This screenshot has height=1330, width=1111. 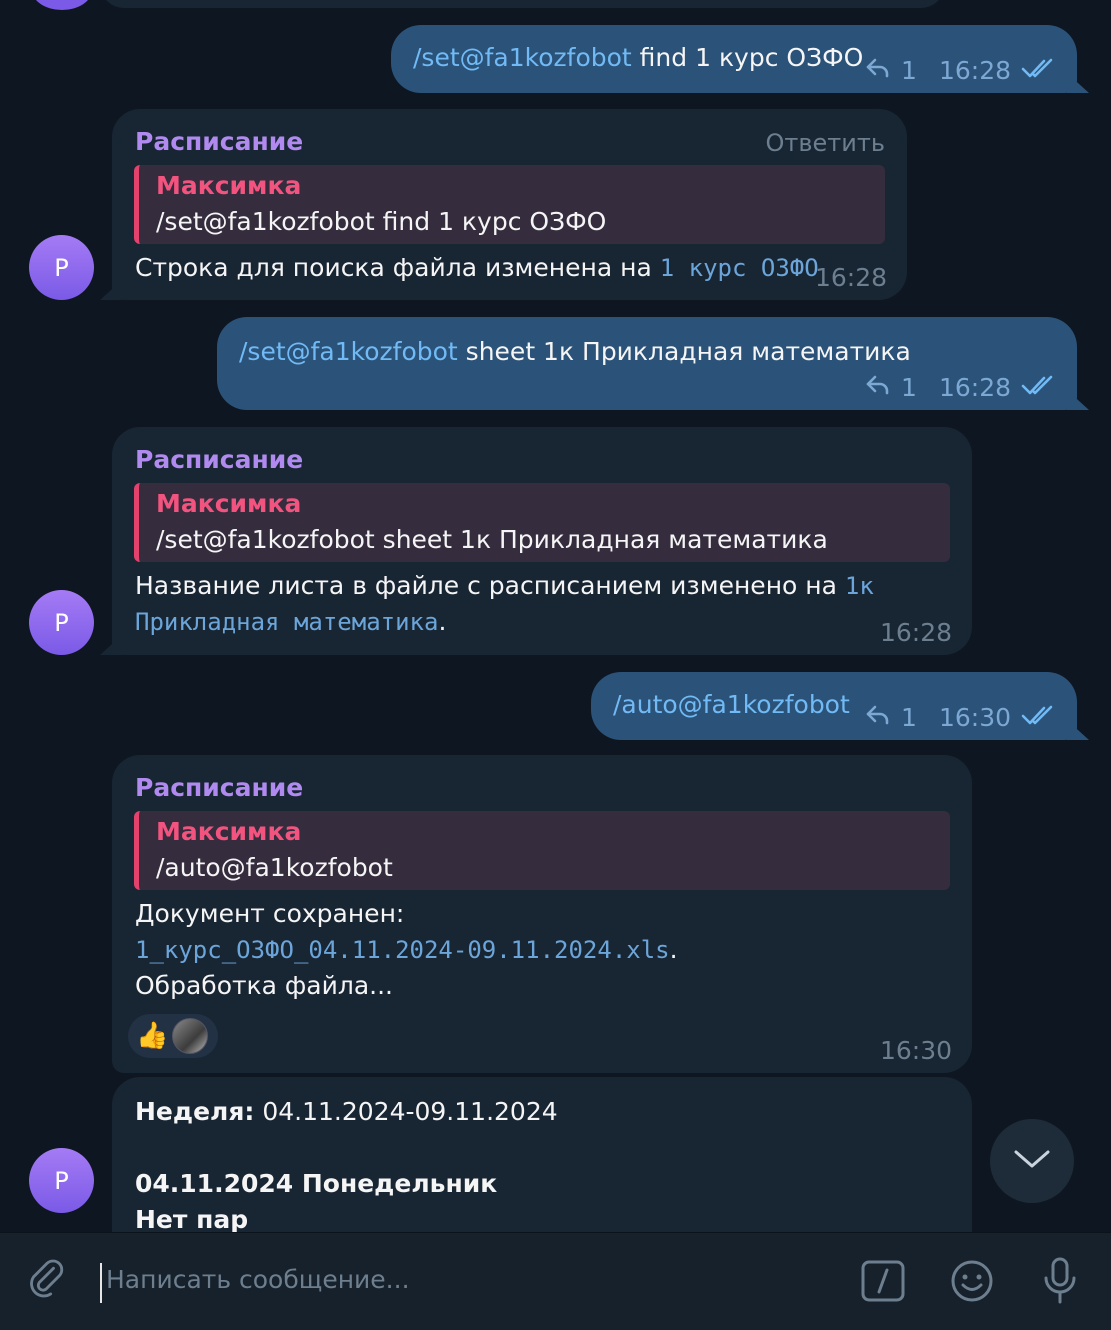 What do you see at coordinates (825, 143) in the screenshot?
I see `reply-button: Ответить` at bounding box center [825, 143].